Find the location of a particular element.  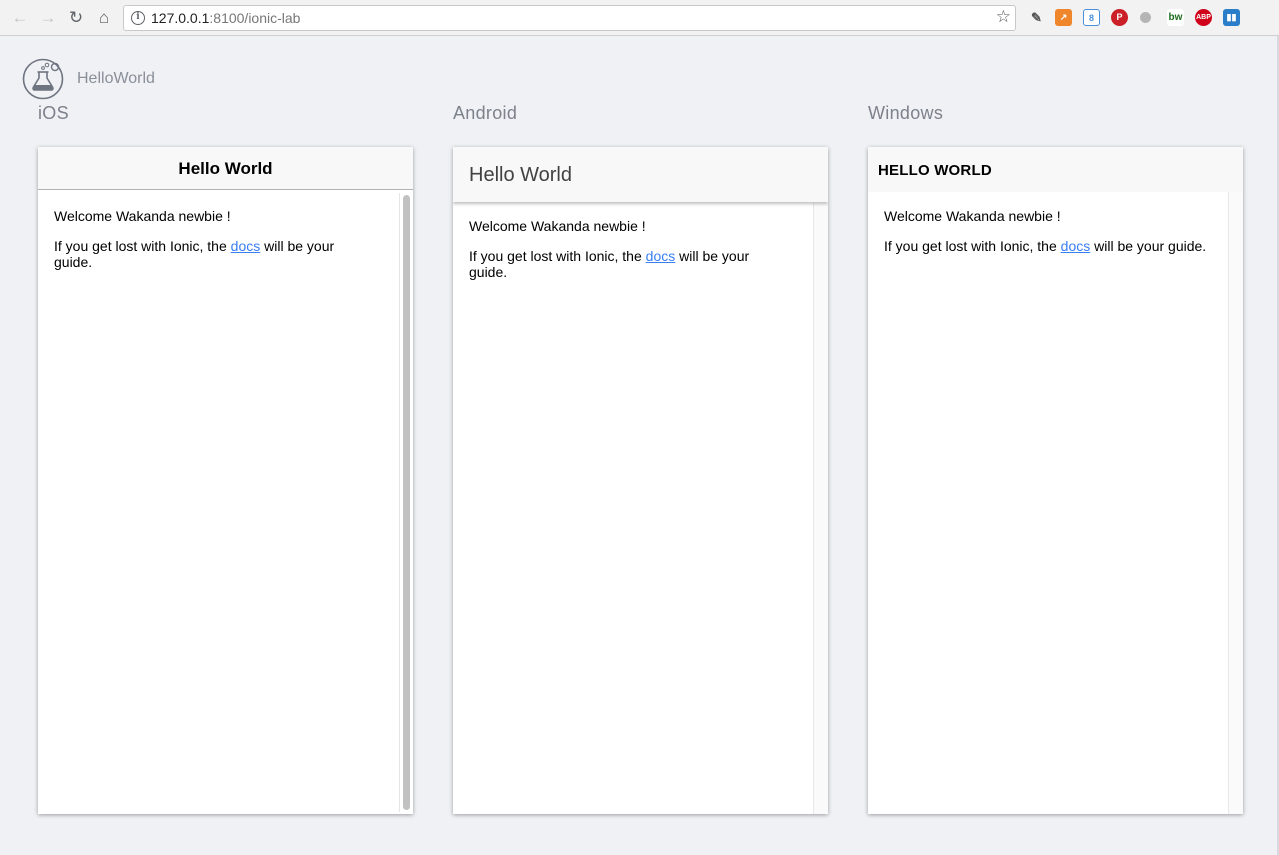

windows-toolbar: HELLO WORLD is located at coordinates (1055, 169).